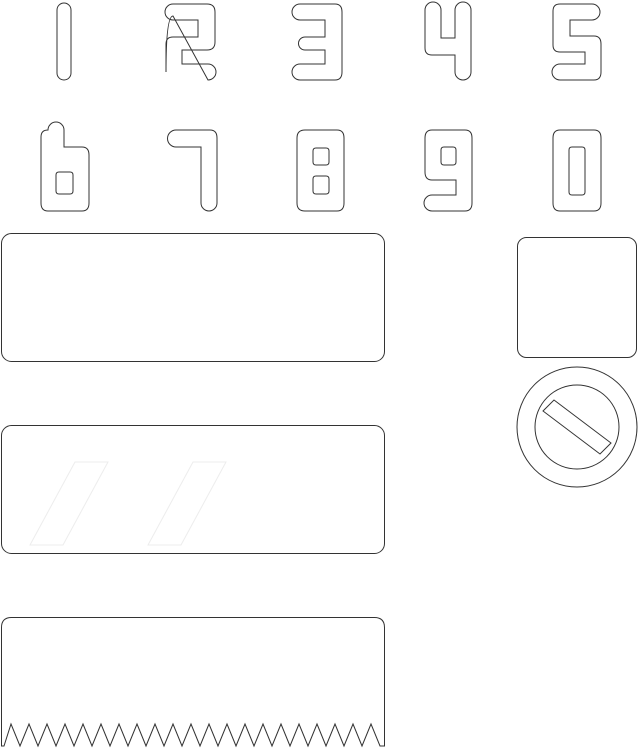 This screenshot has width=638, height=748. Describe the element at coordinates (193, 682) in the screenshot. I see `plate-serrated` at that location.